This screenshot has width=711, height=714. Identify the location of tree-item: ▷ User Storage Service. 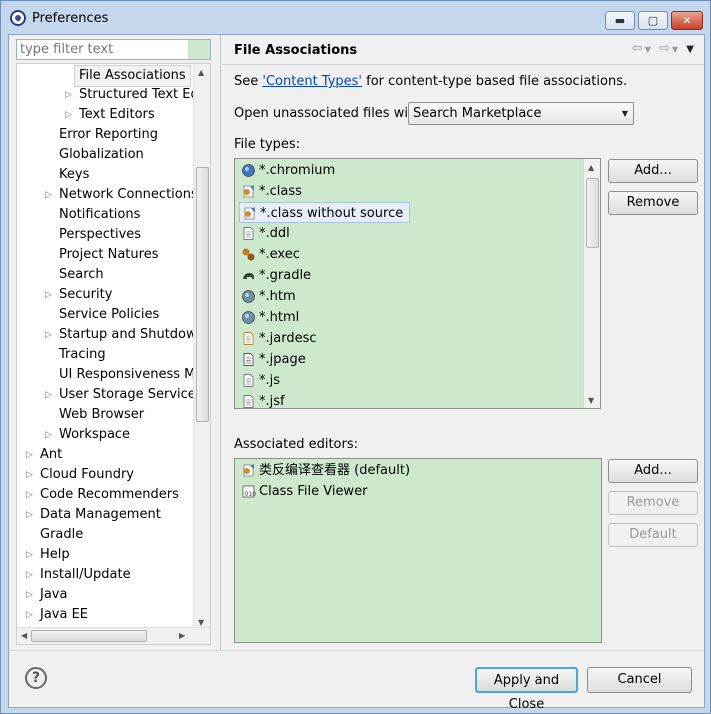
(106, 395).